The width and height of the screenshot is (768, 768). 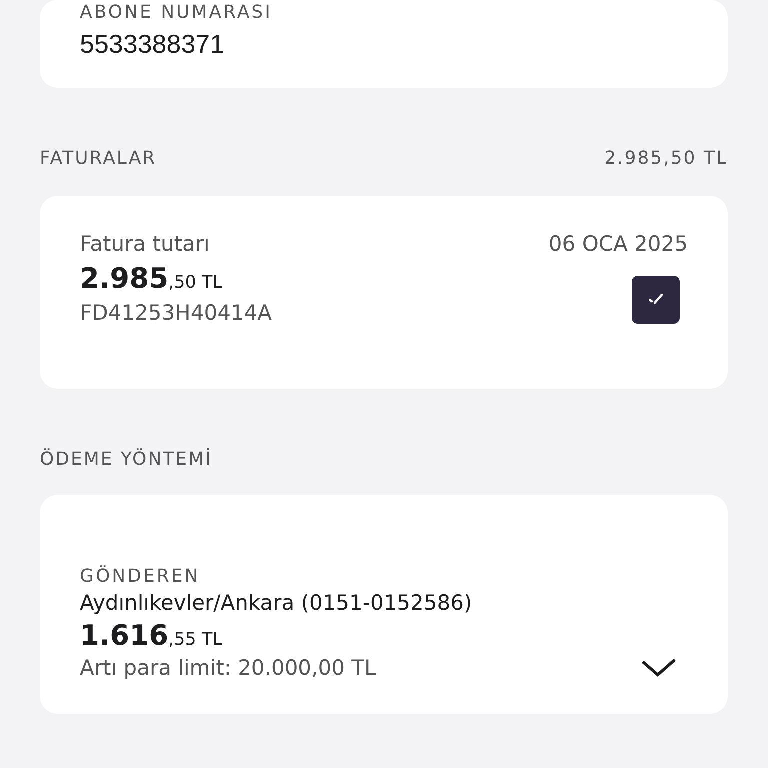 What do you see at coordinates (659, 668) in the screenshot?
I see `chevron-down-icon` at bounding box center [659, 668].